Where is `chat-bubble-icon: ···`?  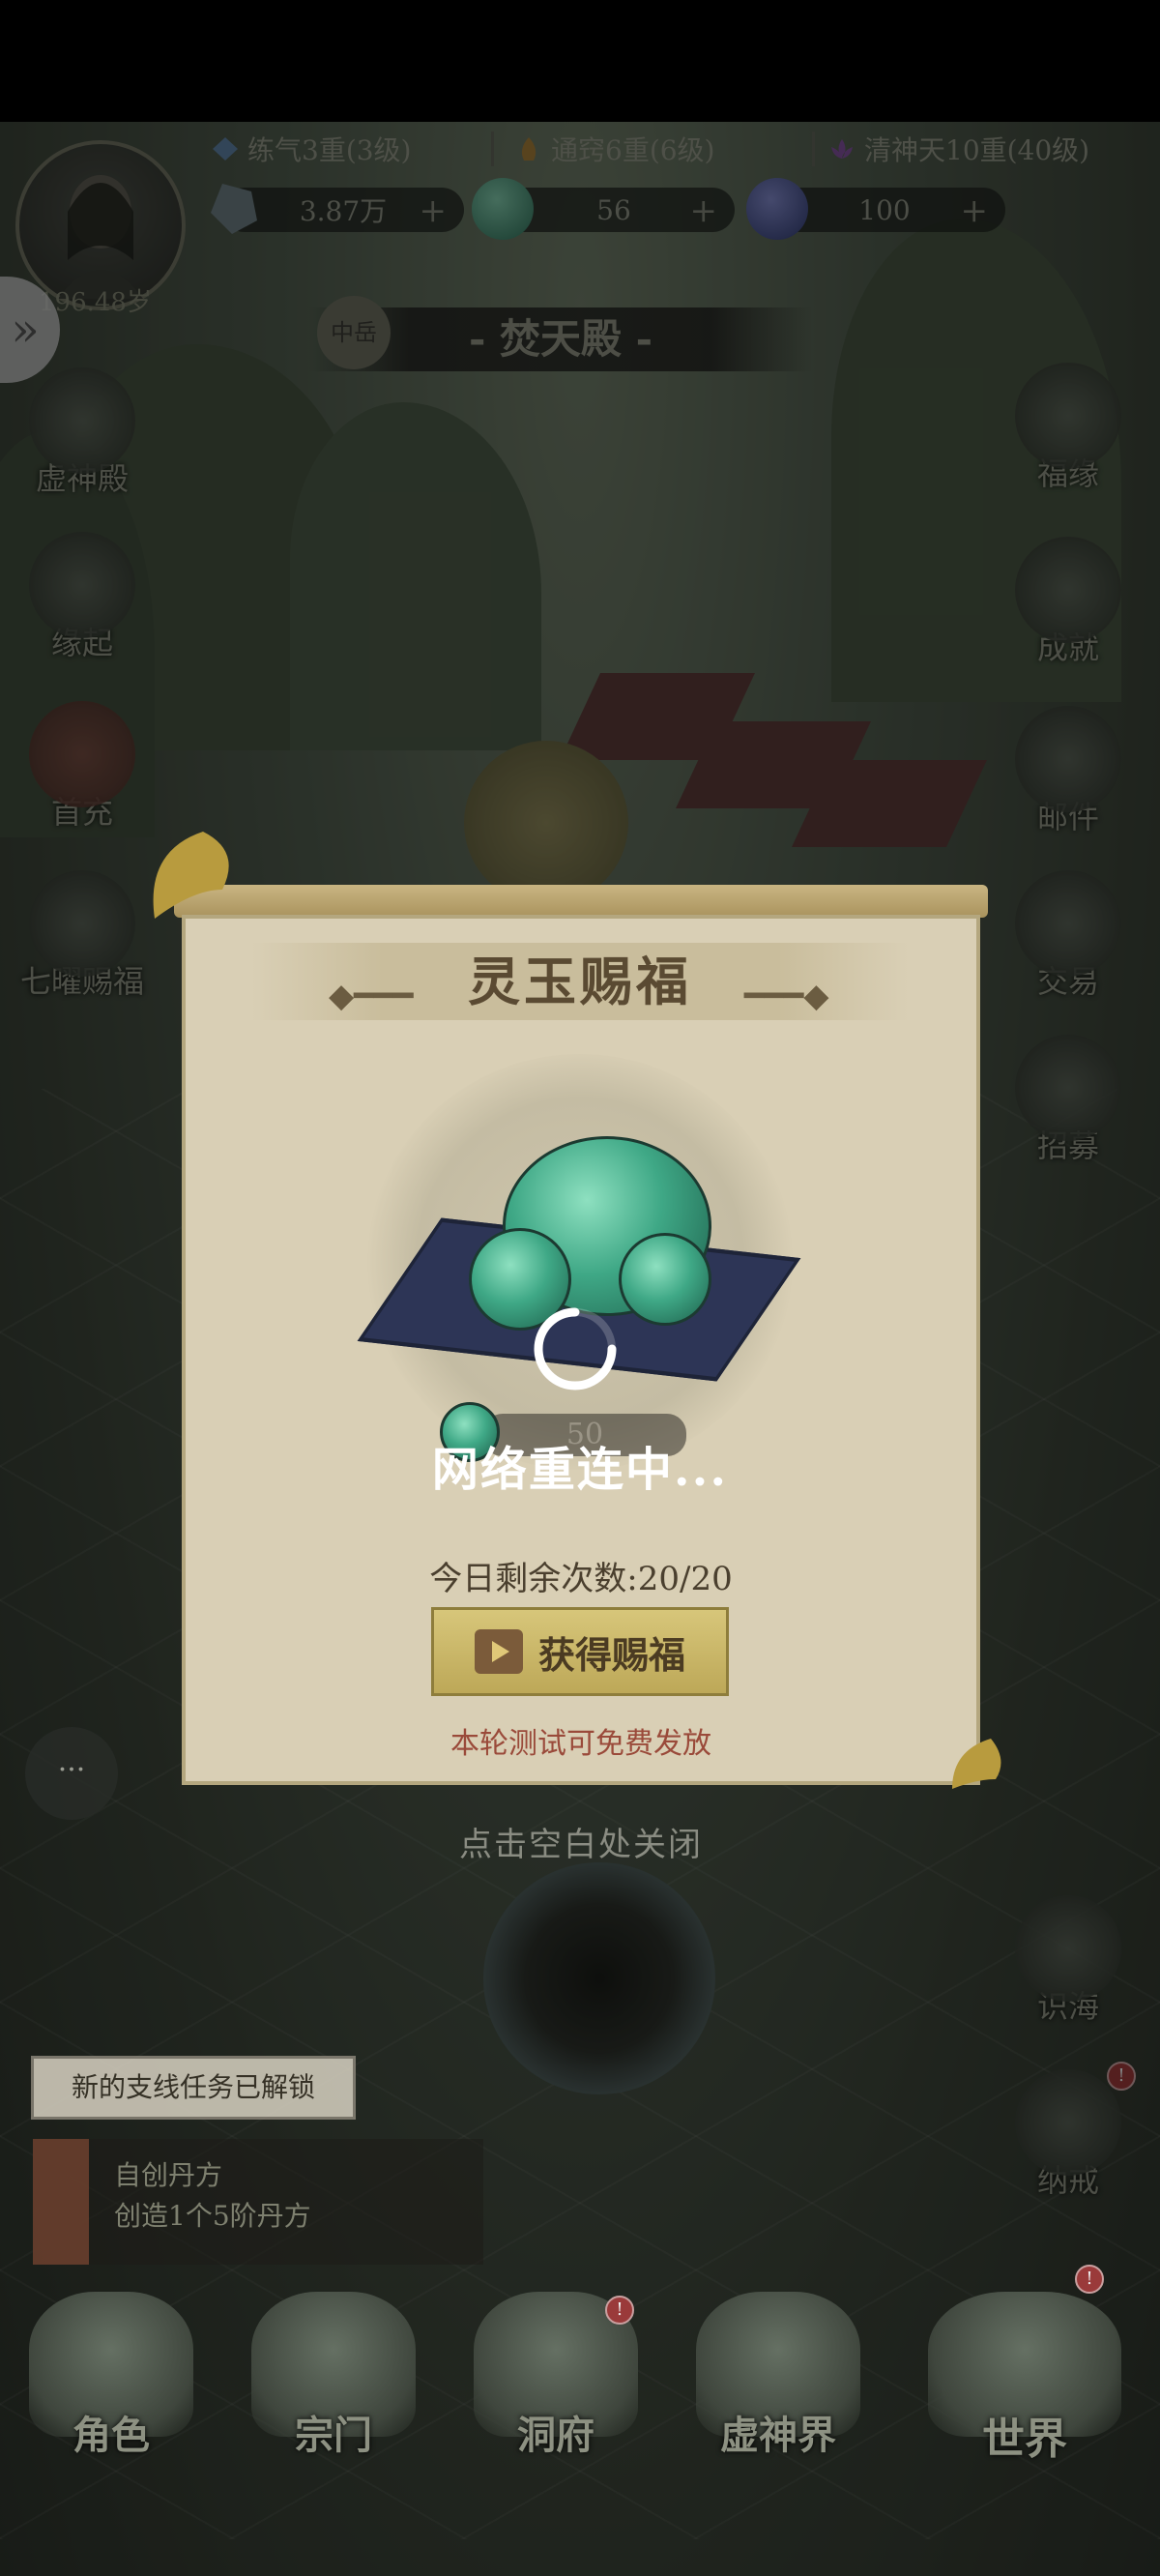
chat-bubble-icon: ··· is located at coordinates (71, 1770).